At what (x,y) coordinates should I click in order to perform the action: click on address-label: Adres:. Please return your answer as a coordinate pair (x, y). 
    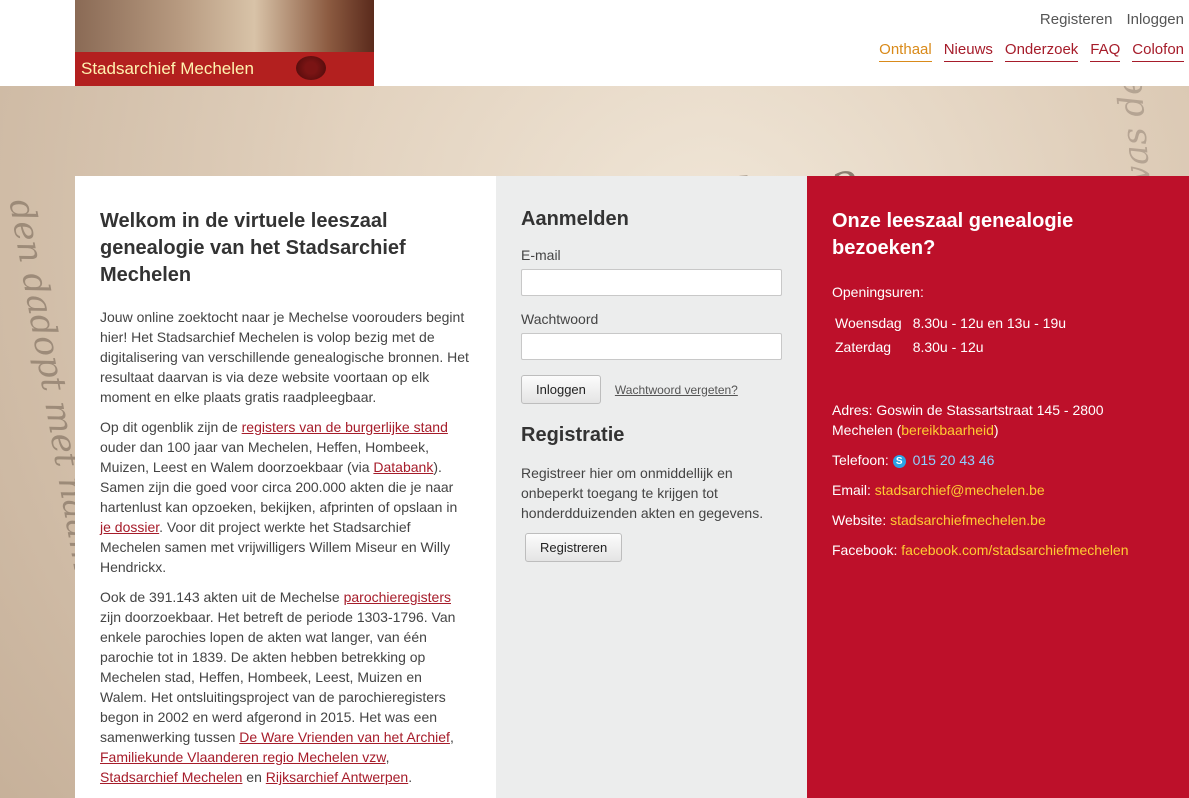
    Looking at the image, I should click on (854, 410).